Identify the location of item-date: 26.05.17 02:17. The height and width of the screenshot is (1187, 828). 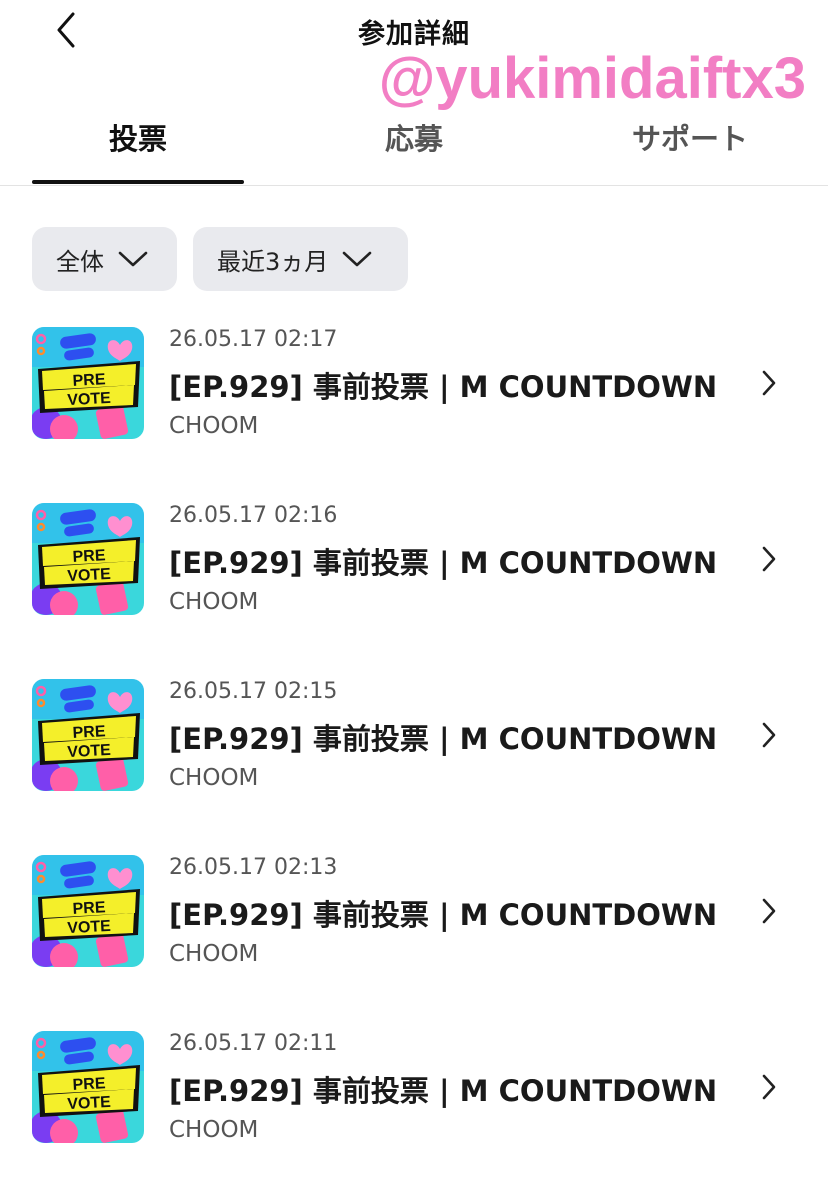
(253, 339).